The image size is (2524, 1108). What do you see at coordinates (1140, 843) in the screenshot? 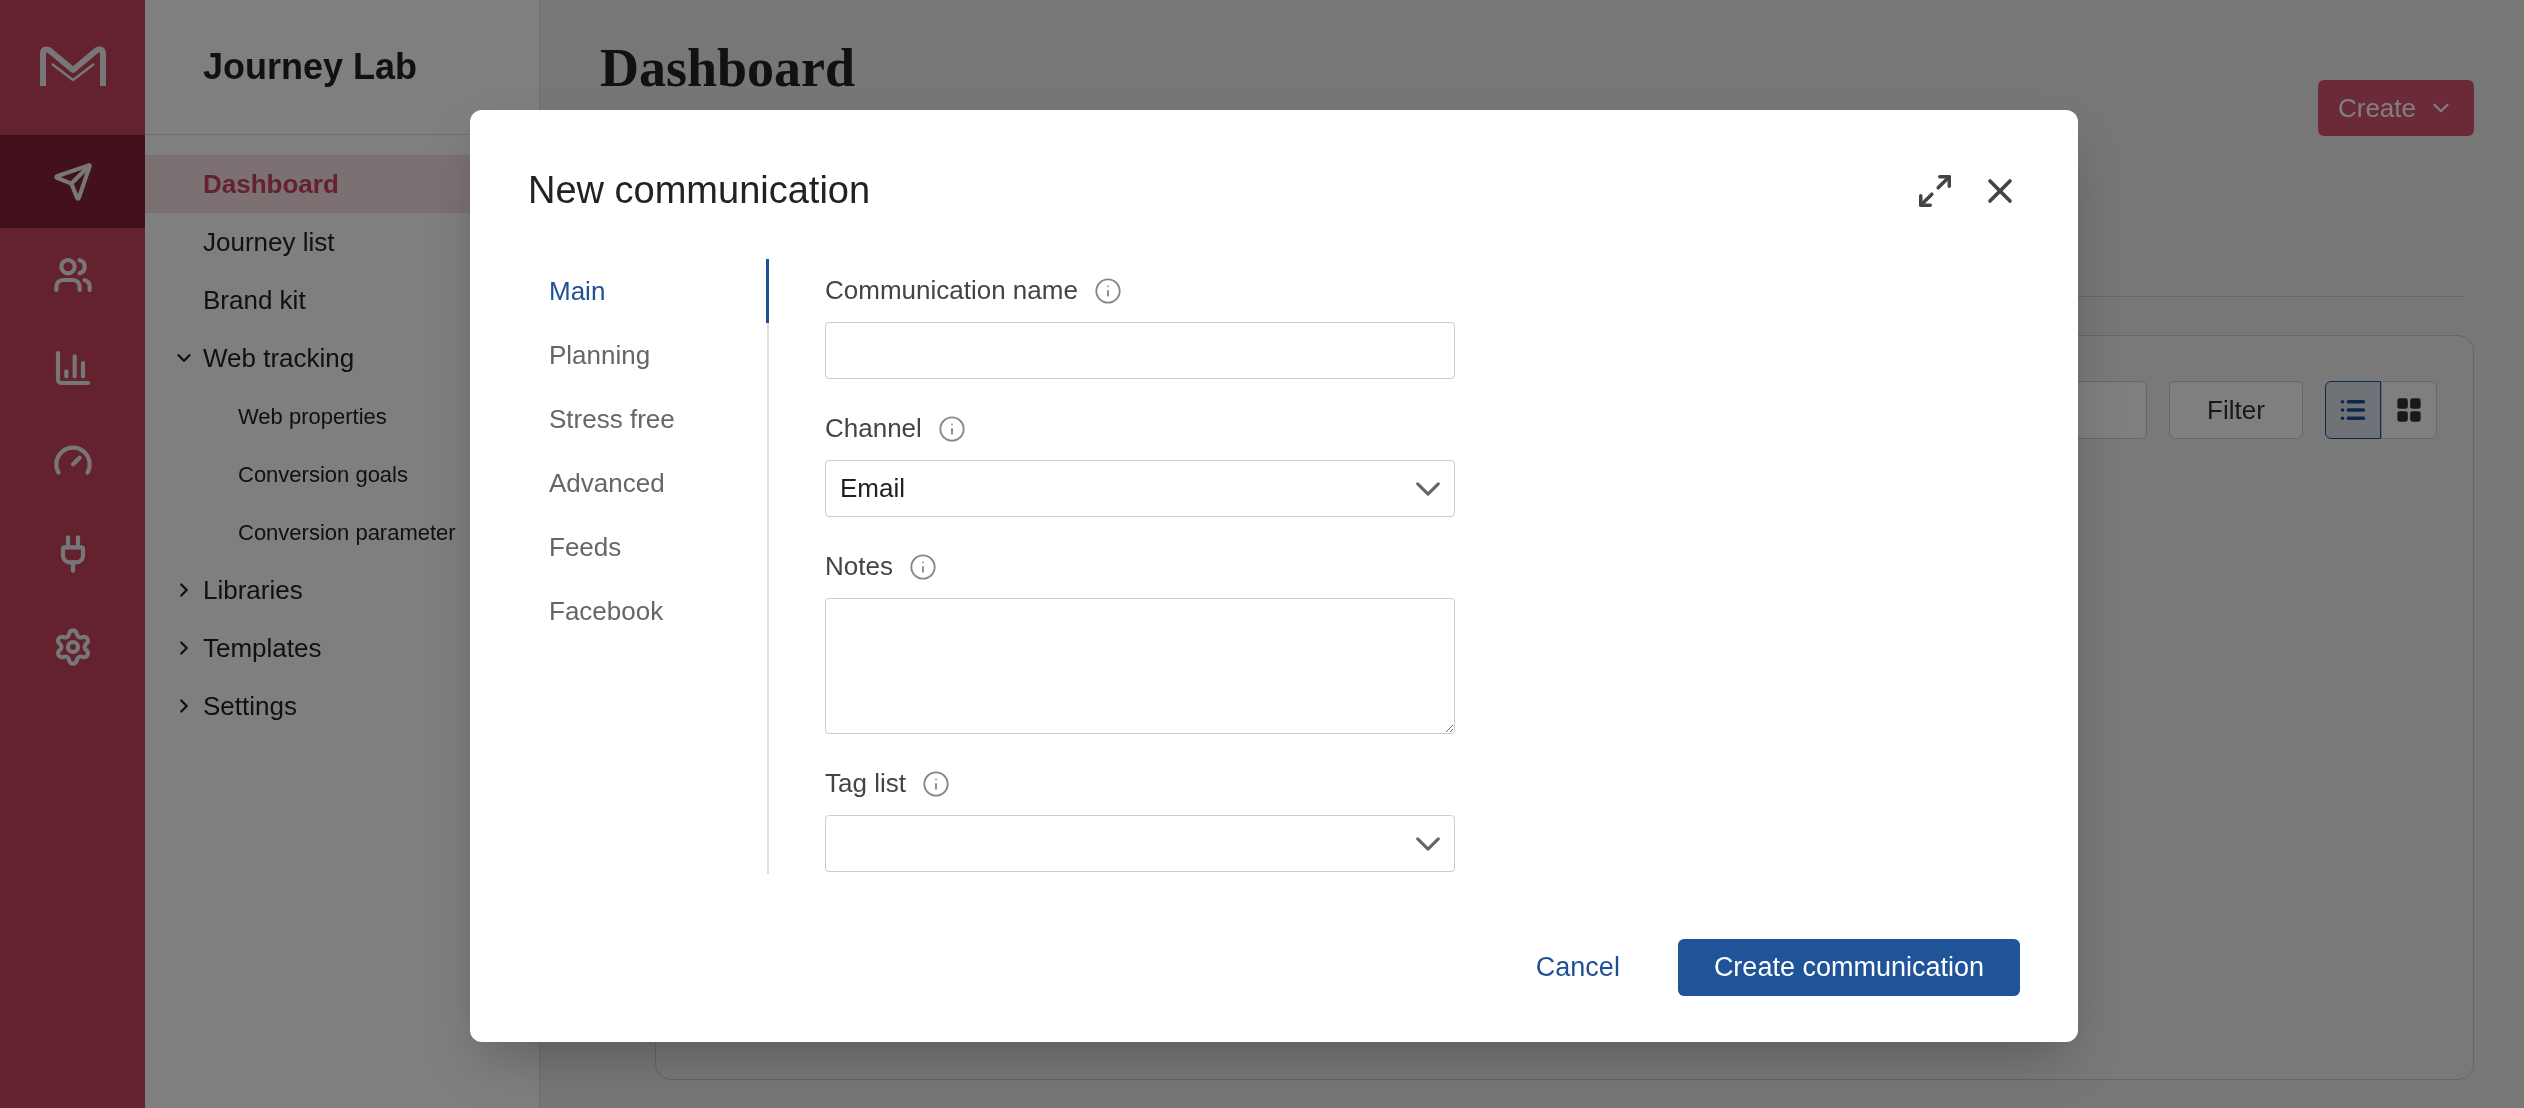
I see `dropdown-field` at bounding box center [1140, 843].